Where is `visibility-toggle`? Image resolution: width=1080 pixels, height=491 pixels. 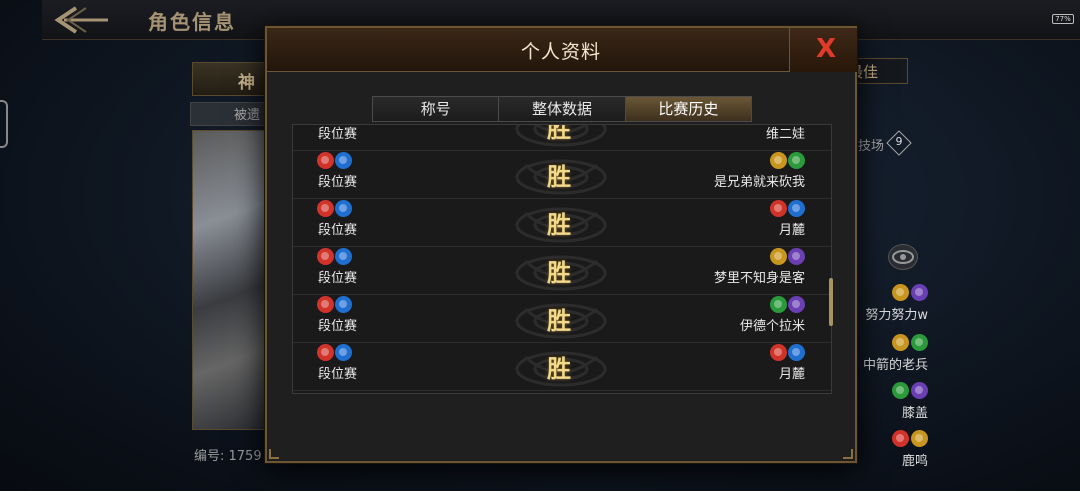 visibility-toggle is located at coordinates (903, 257).